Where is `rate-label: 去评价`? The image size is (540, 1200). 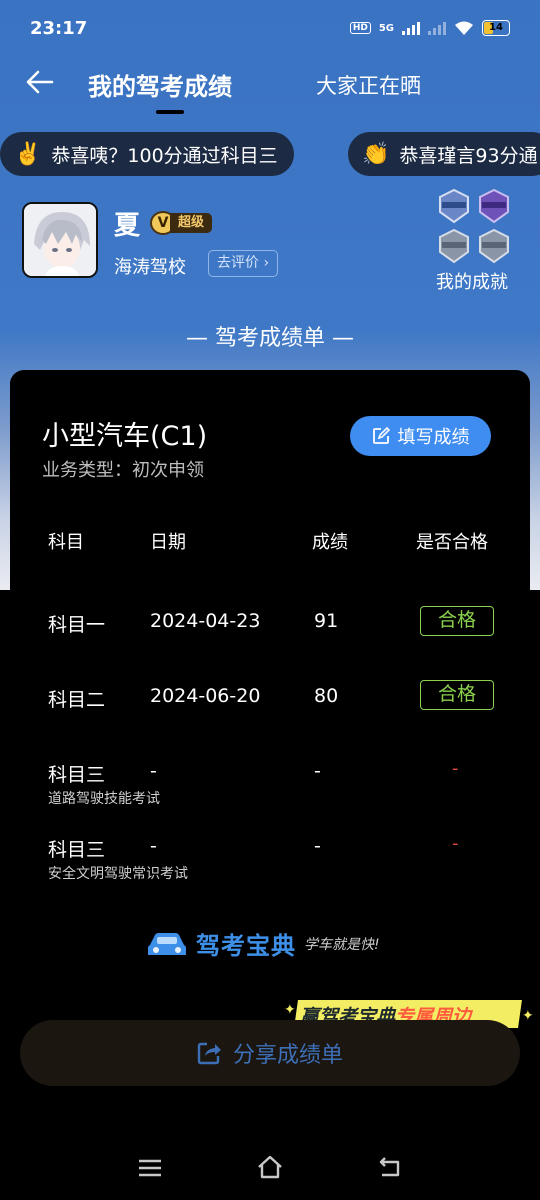 rate-label: 去评价 is located at coordinates (238, 263).